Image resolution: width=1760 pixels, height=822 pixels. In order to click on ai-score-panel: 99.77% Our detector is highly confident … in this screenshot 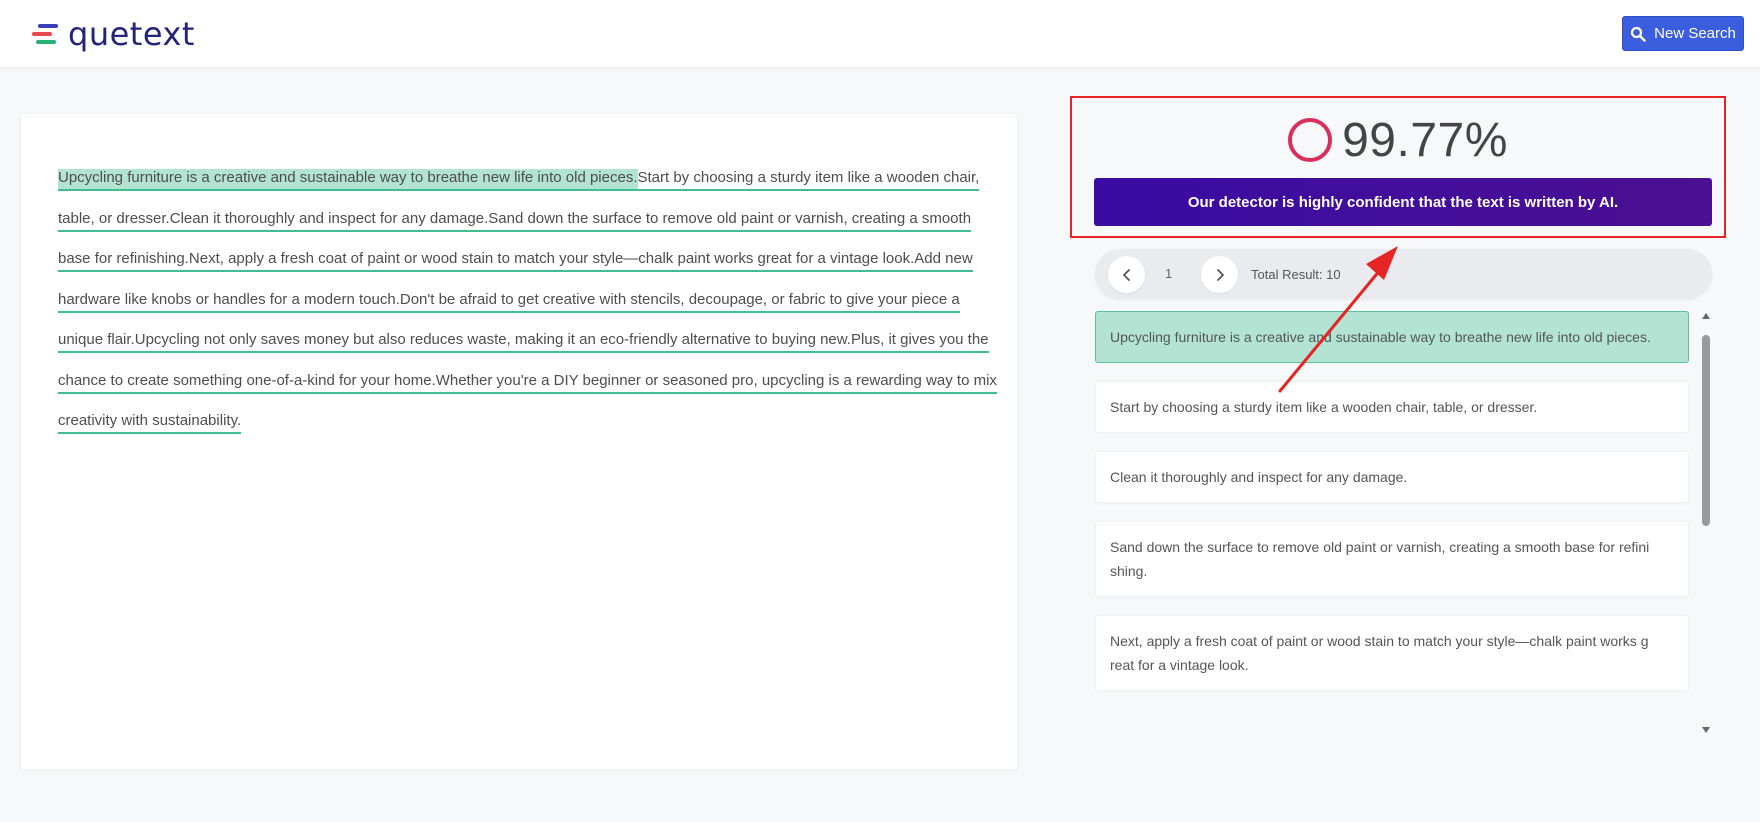, I will do `click(1398, 167)`.